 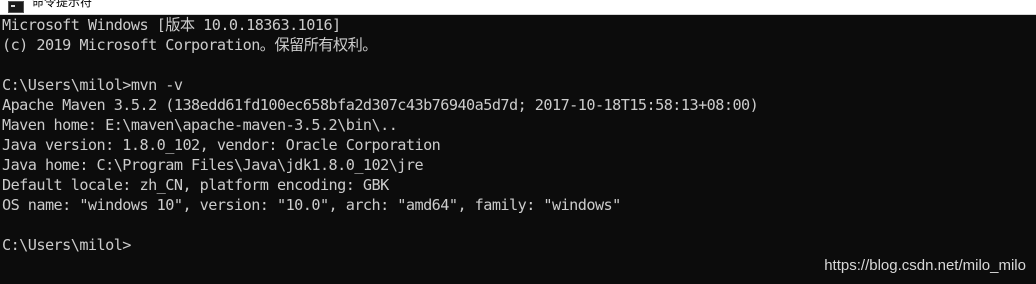 What do you see at coordinates (171, 25) in the screenshot?
I see `console-line: Microsoft Windows [版本 10.0.18363.1016]` at bounding box center [171, 25].